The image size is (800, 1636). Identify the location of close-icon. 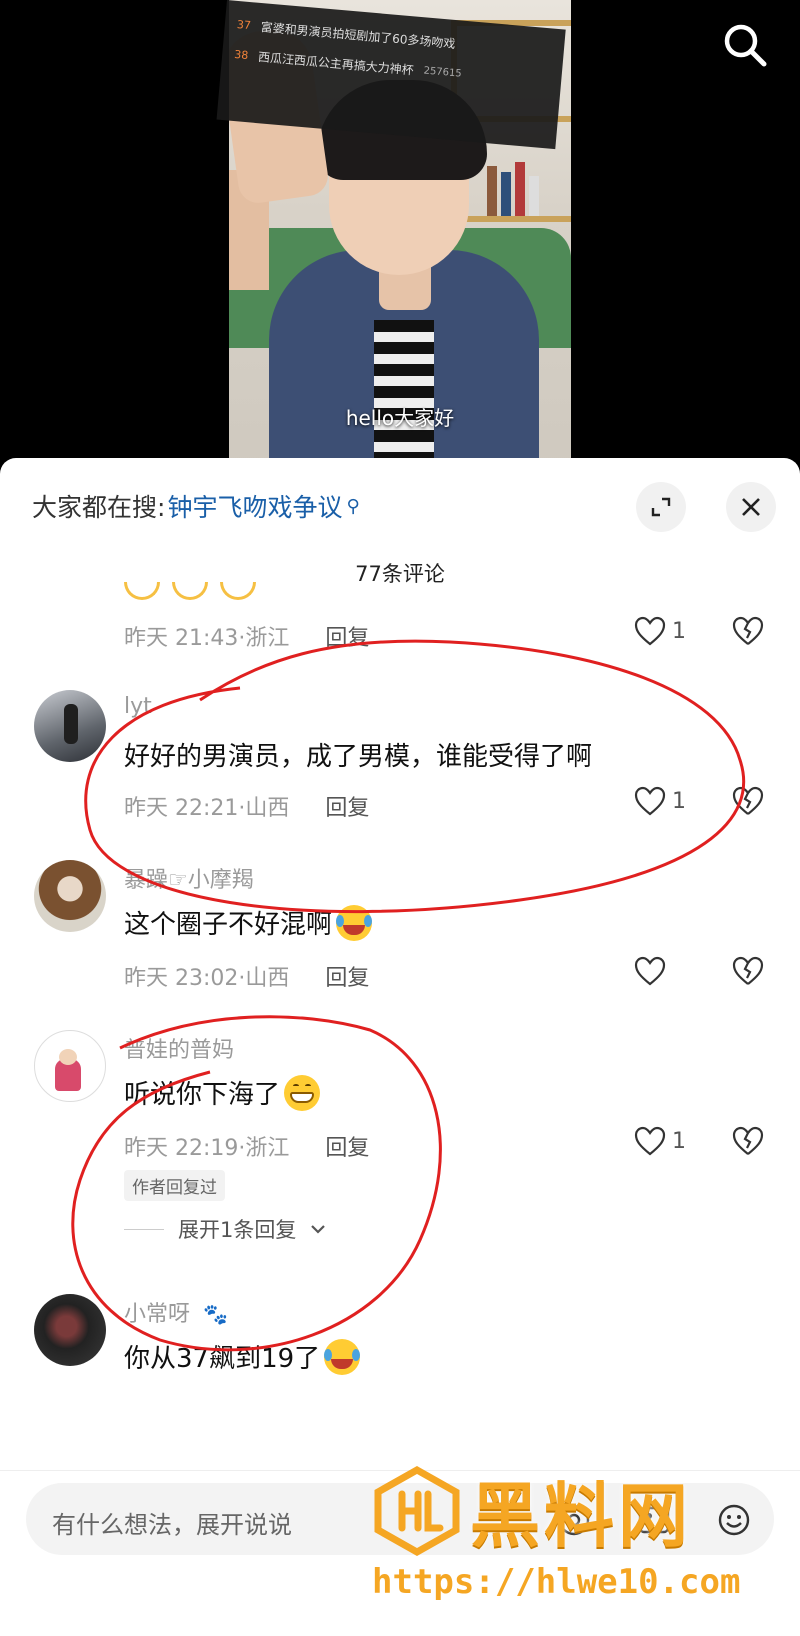
(751, 507).